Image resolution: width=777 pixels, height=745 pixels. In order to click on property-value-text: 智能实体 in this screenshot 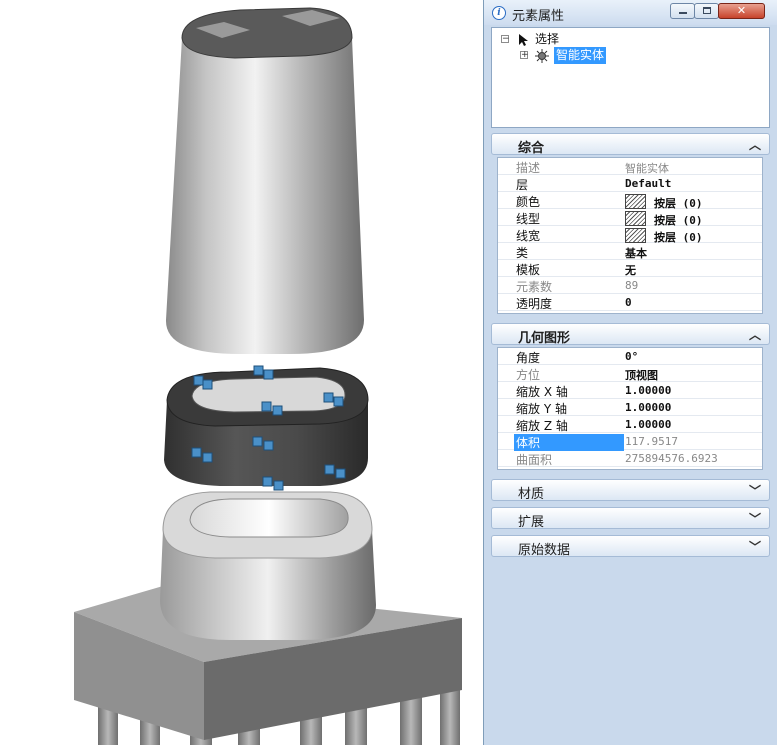, I will do `click(647, 168)`.